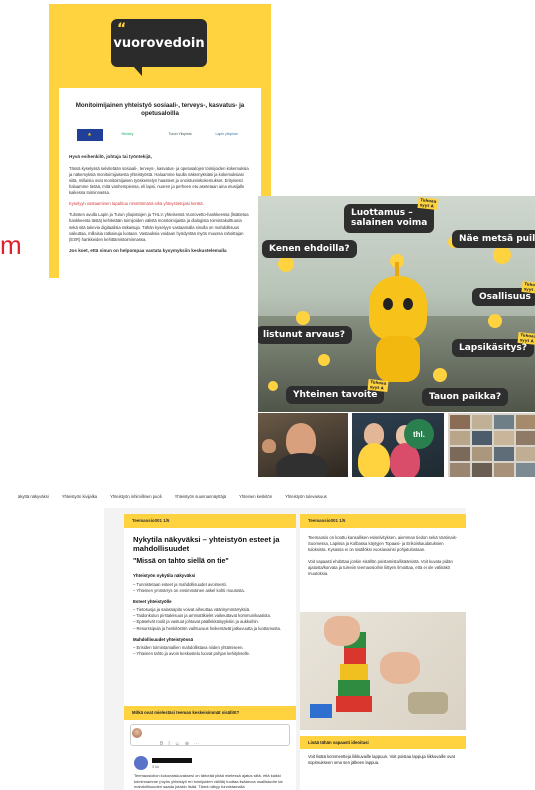 Image resolution: width=535 pixels, height=790 pixels. Describe the element at coordinates (200, 496) in the screenshot. I see `nav-item: Yhteistyön suunnannäyttäjä` at that location.